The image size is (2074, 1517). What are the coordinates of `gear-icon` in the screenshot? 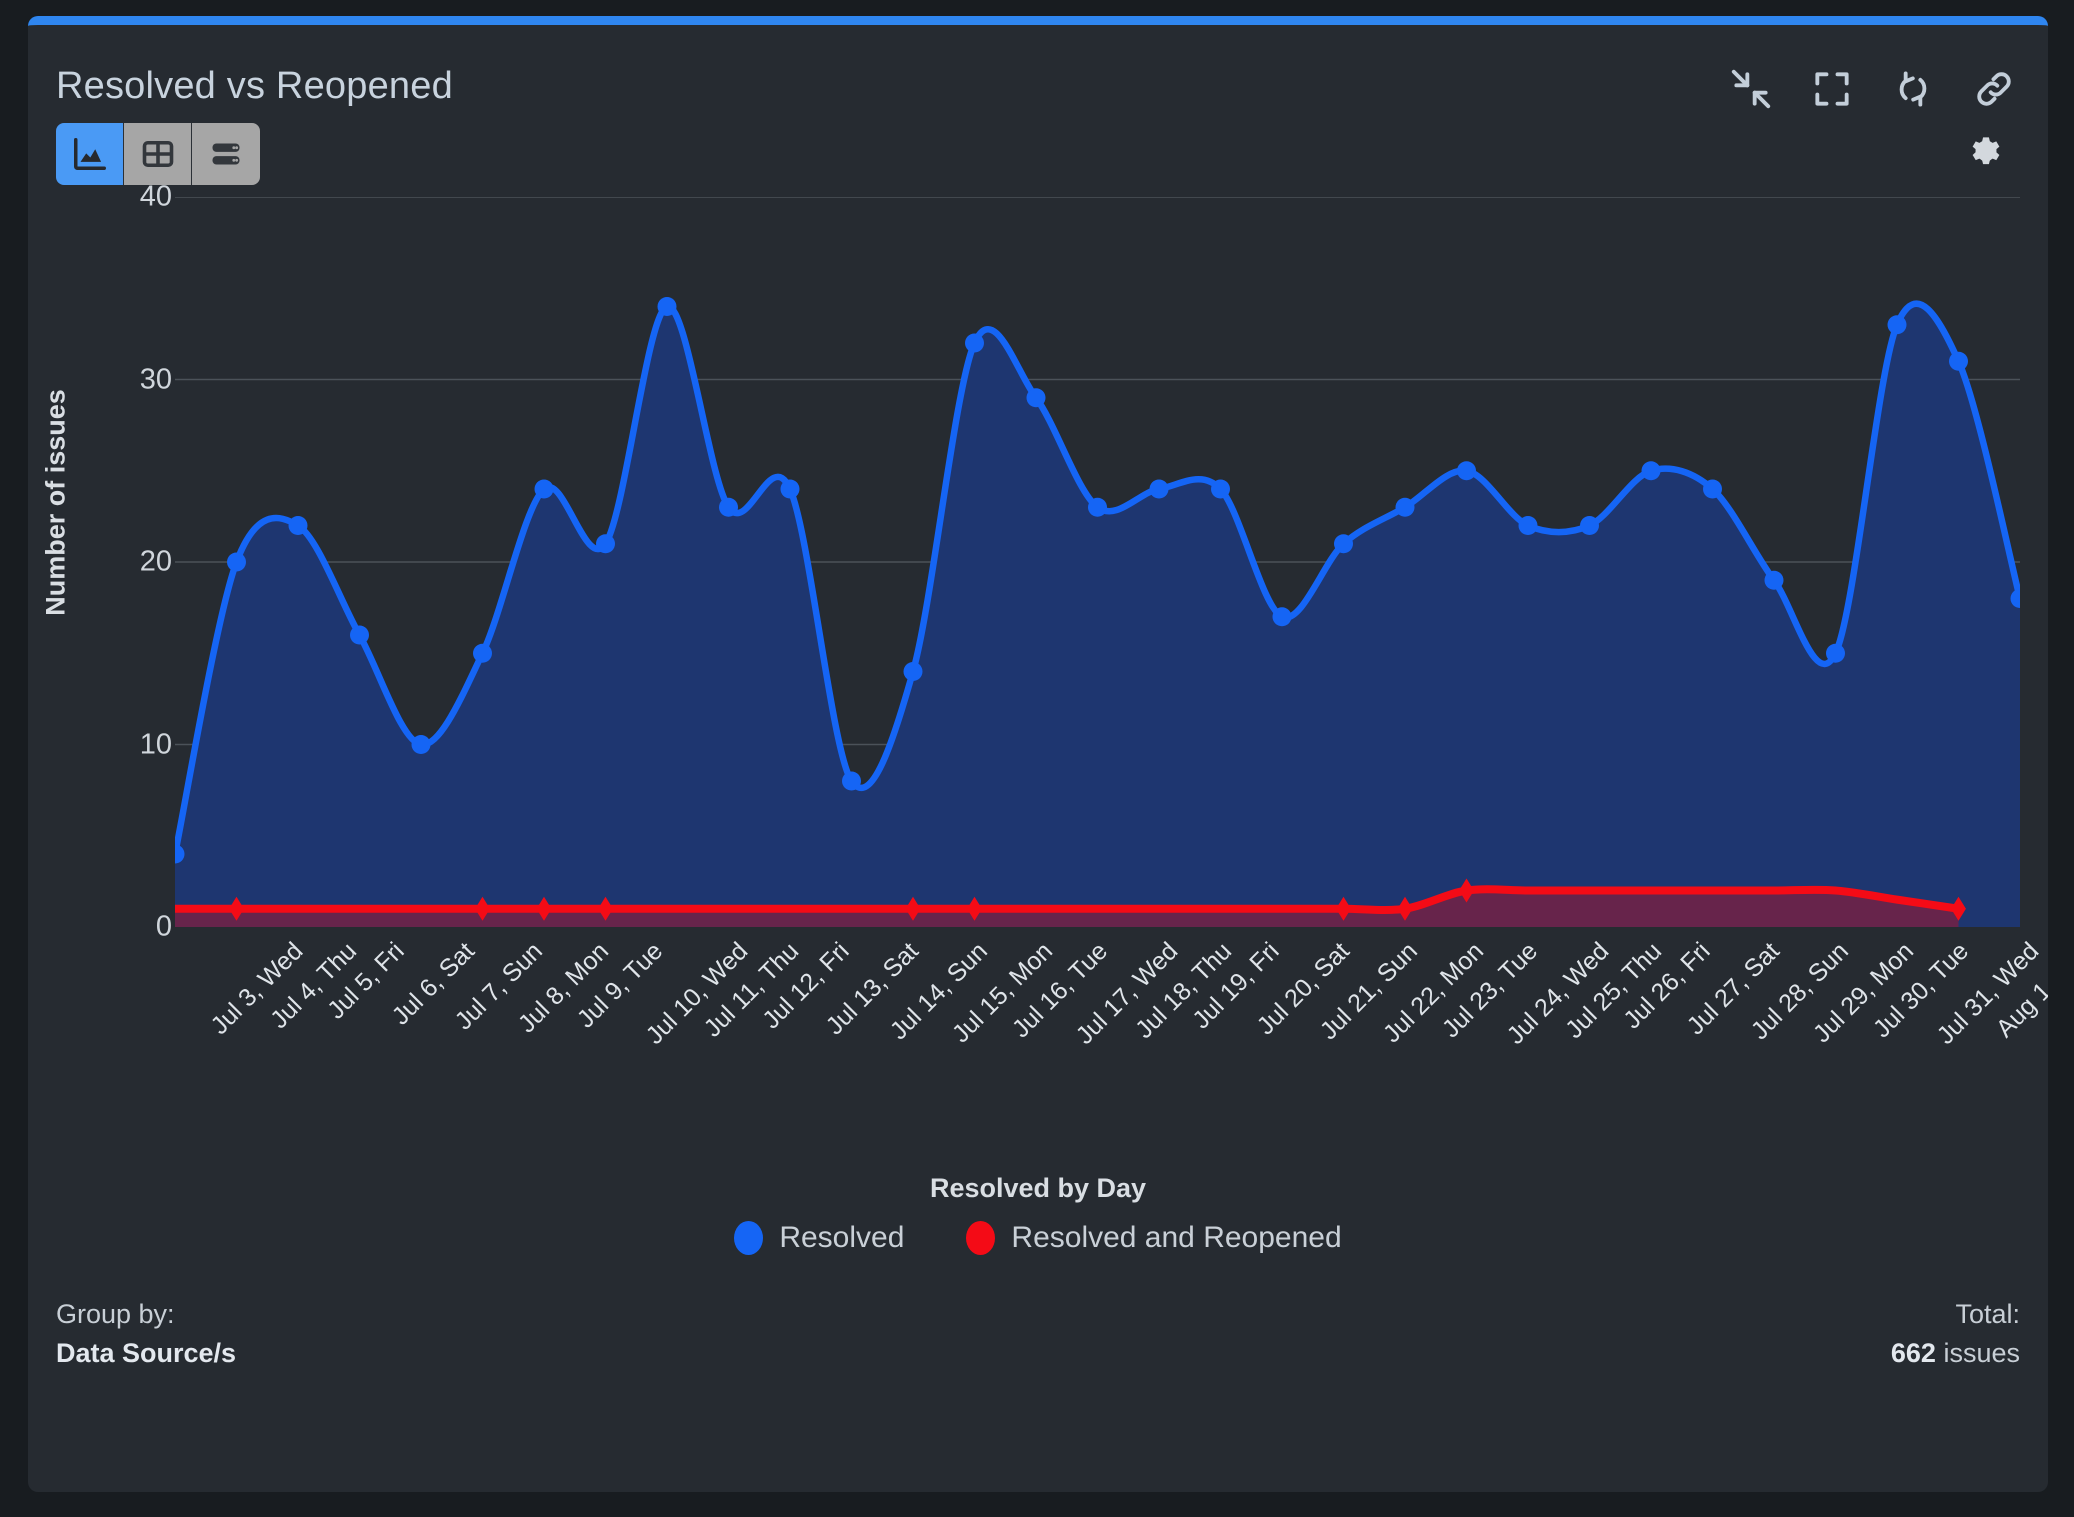 It's located at (1986, 155).